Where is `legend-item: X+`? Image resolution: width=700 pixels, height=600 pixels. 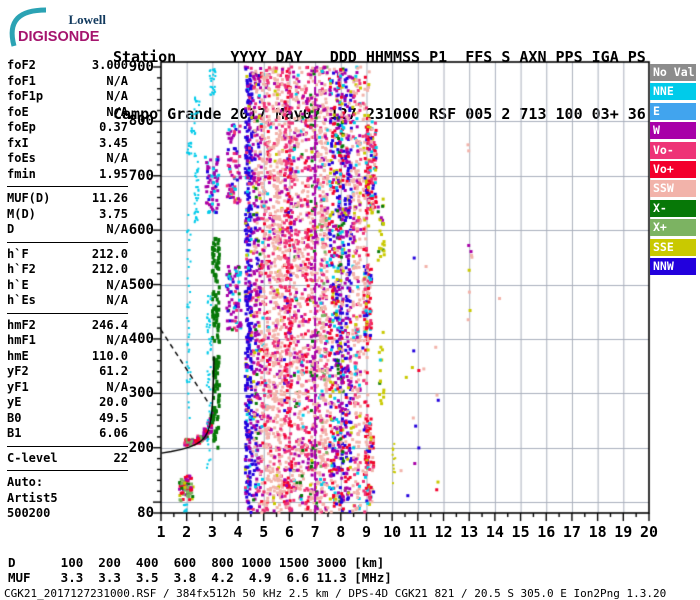
legend-item: X+ is located at coordinates (673, 228).